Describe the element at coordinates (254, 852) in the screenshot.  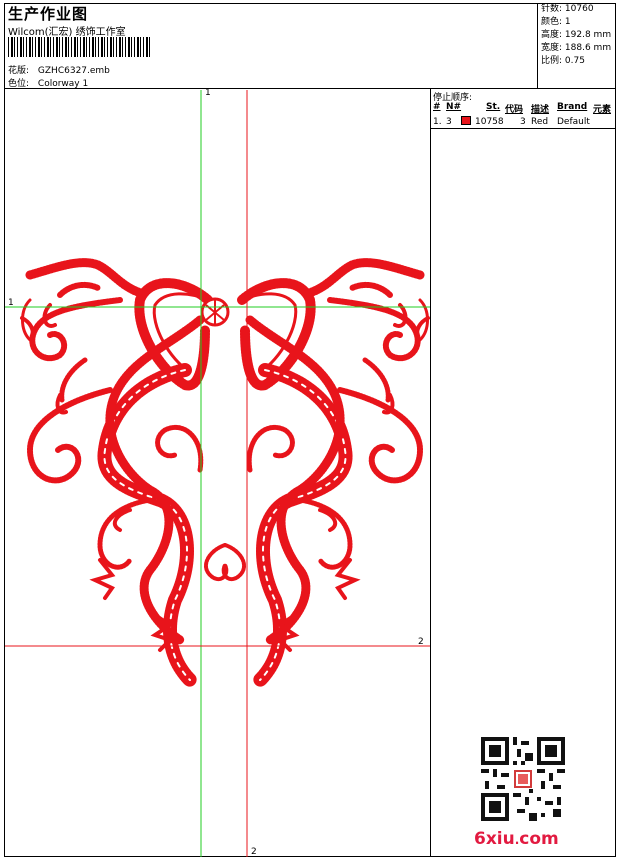
I see `guide-label-v2: 2` at that location.